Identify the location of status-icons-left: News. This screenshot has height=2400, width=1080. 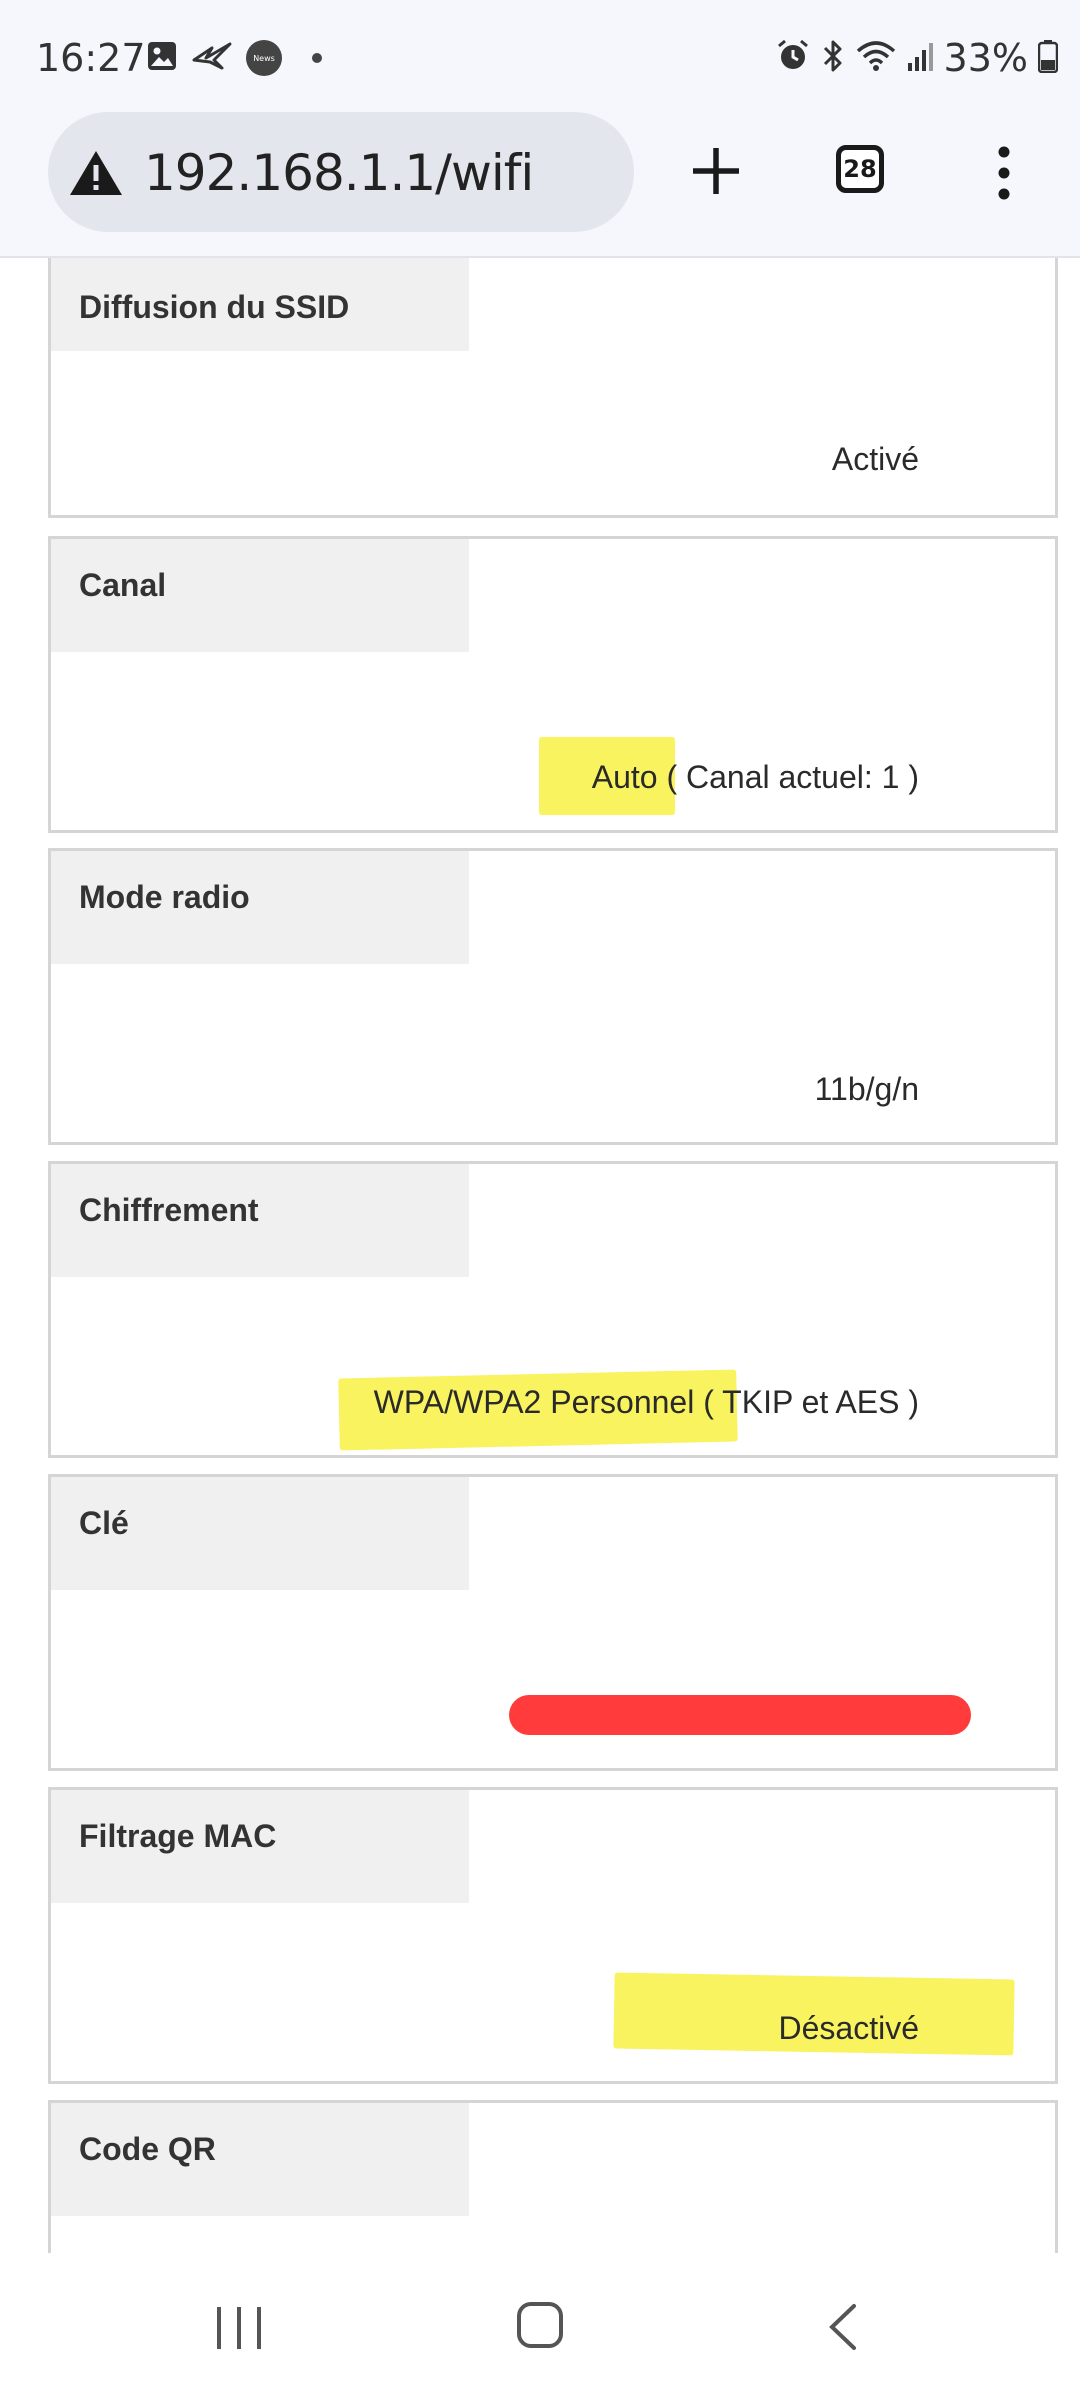
(234, 58).